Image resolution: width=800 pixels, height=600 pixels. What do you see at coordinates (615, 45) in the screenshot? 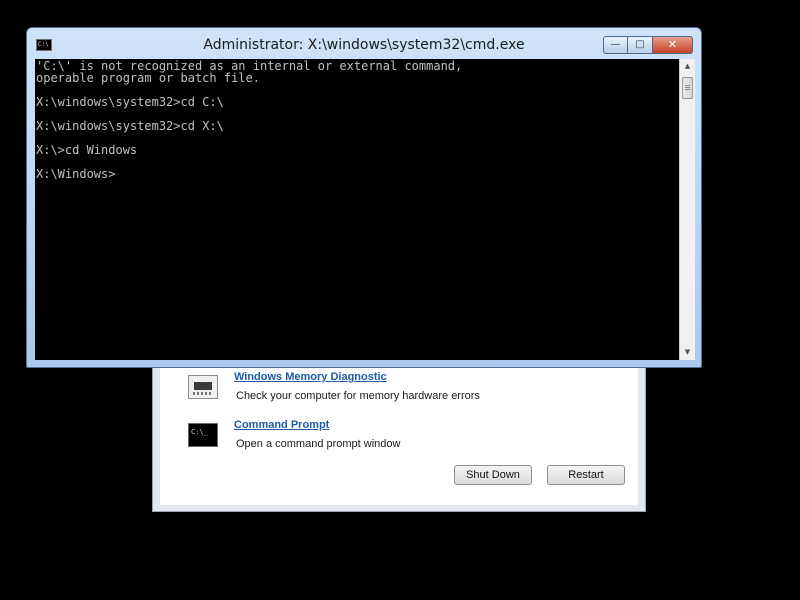
I see `minimize-button: —` at bounding box center [615, 45].